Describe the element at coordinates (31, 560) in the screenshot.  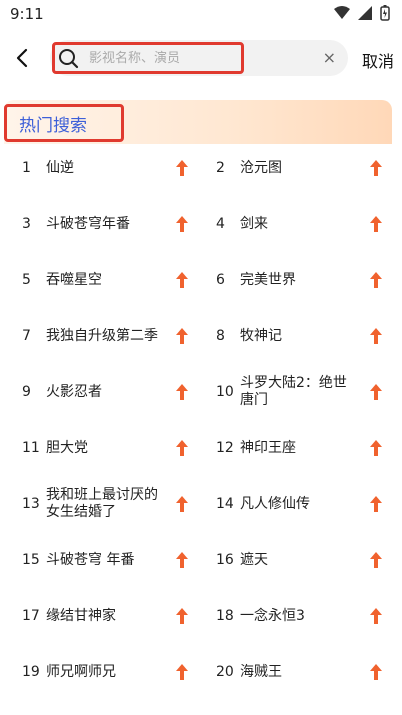
I see `rank-number: 15` at that location.